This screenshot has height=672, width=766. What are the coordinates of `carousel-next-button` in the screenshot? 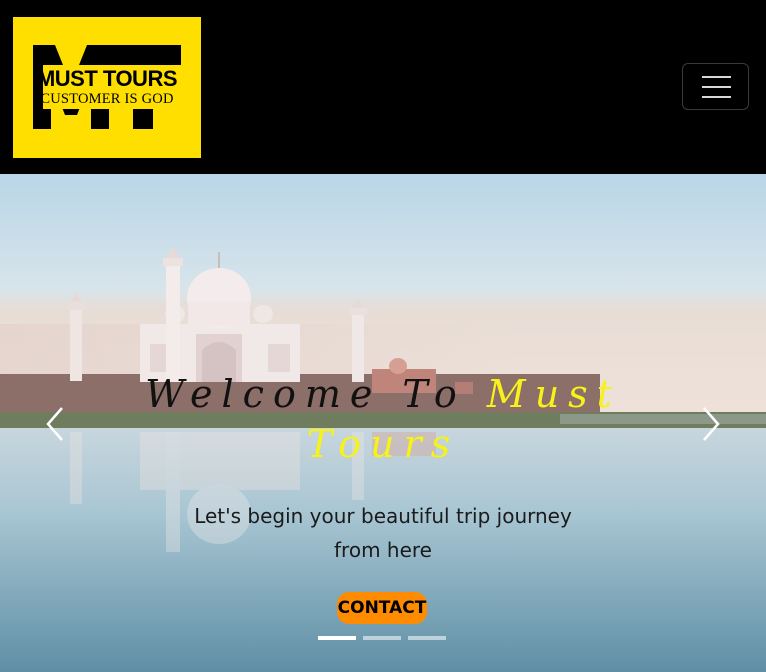 It's located at (709, 424).